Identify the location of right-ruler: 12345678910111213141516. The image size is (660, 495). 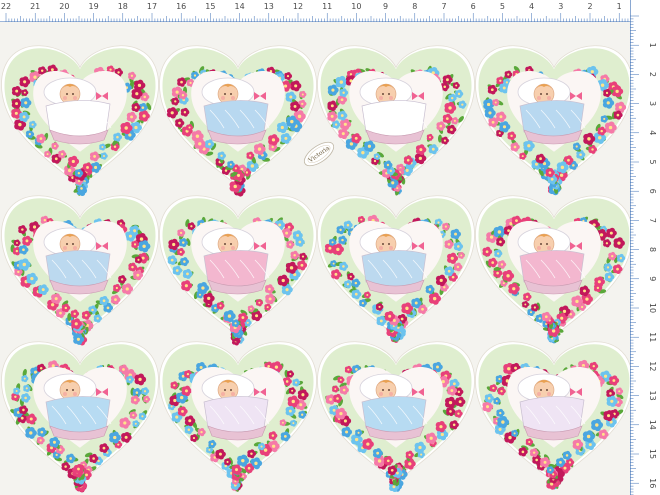
(645, 247).